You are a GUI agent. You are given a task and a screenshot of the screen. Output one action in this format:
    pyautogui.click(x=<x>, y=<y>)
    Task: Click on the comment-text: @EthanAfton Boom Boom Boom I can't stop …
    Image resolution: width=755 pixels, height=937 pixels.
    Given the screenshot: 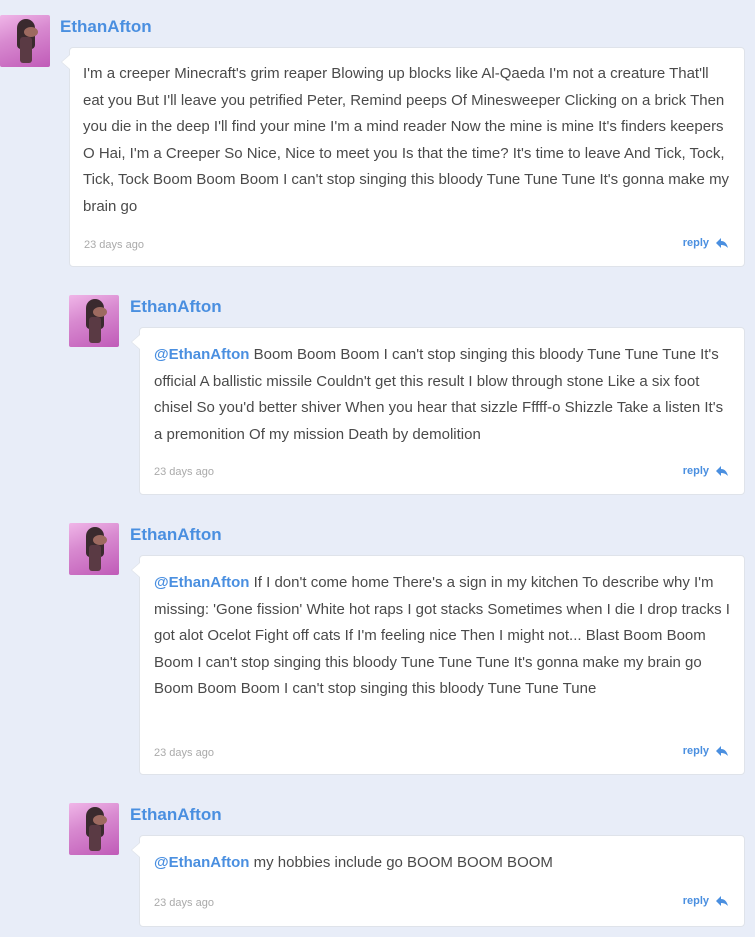 What is the action you would take?
    pyautogui.click(x=444, y=395)
    